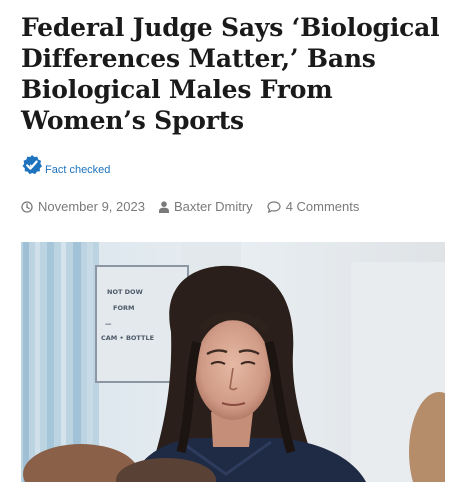  I want to click on fact-check-badge: Fact checked, so click(65, 163).